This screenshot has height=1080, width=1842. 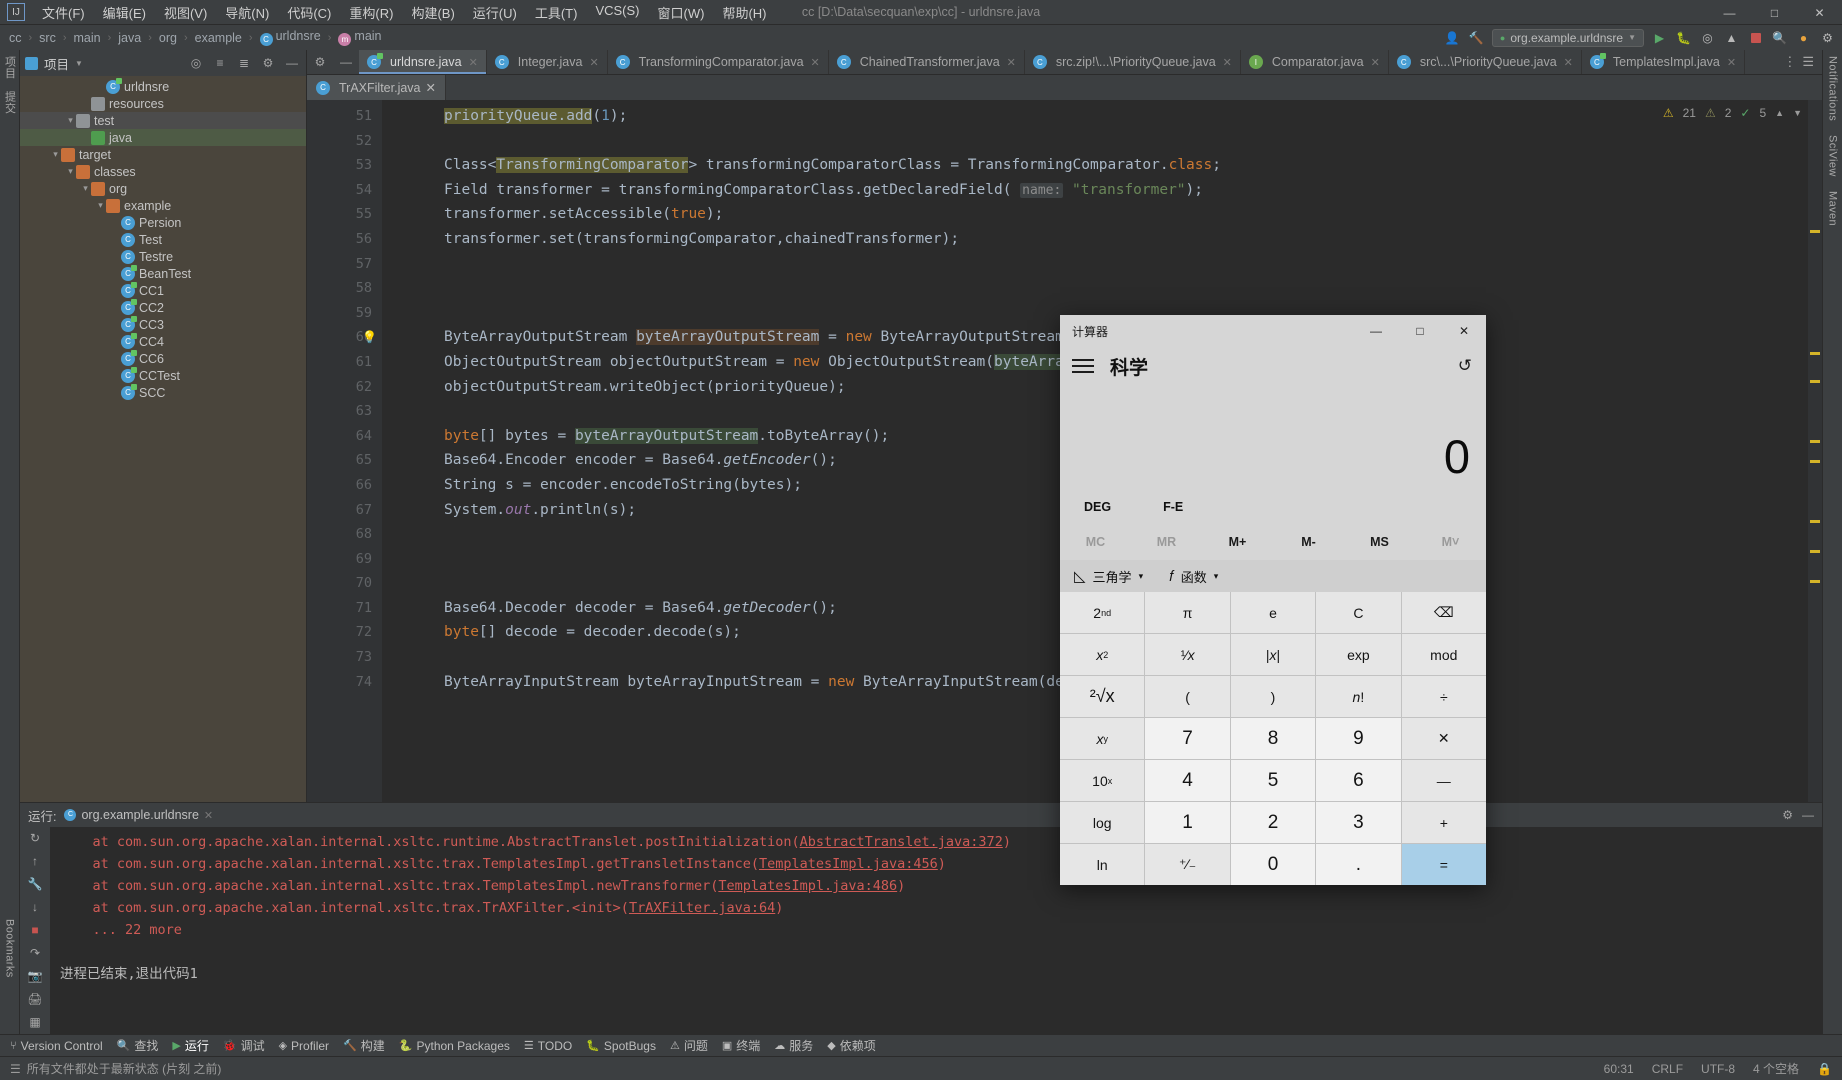 I want to click on equals-button: =, so click(x=1443, y=864).